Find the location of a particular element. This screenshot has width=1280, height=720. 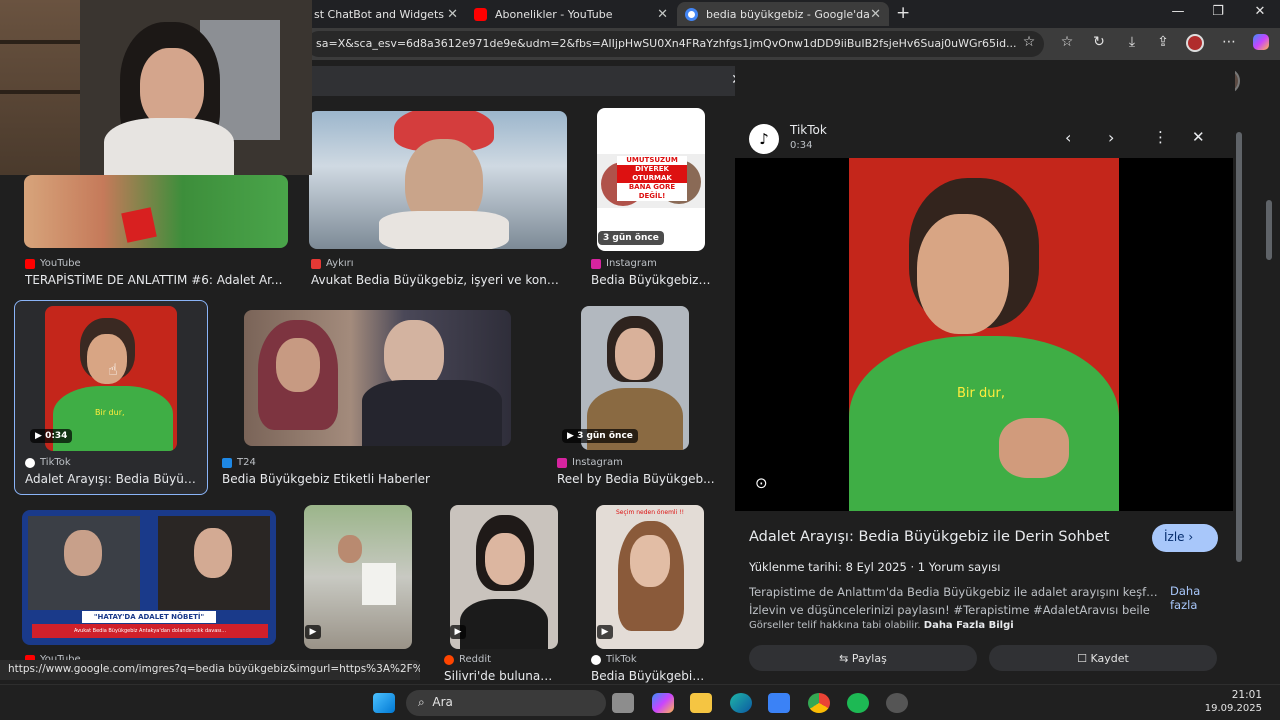

instagram-icon is located at coordinates (562, 462).